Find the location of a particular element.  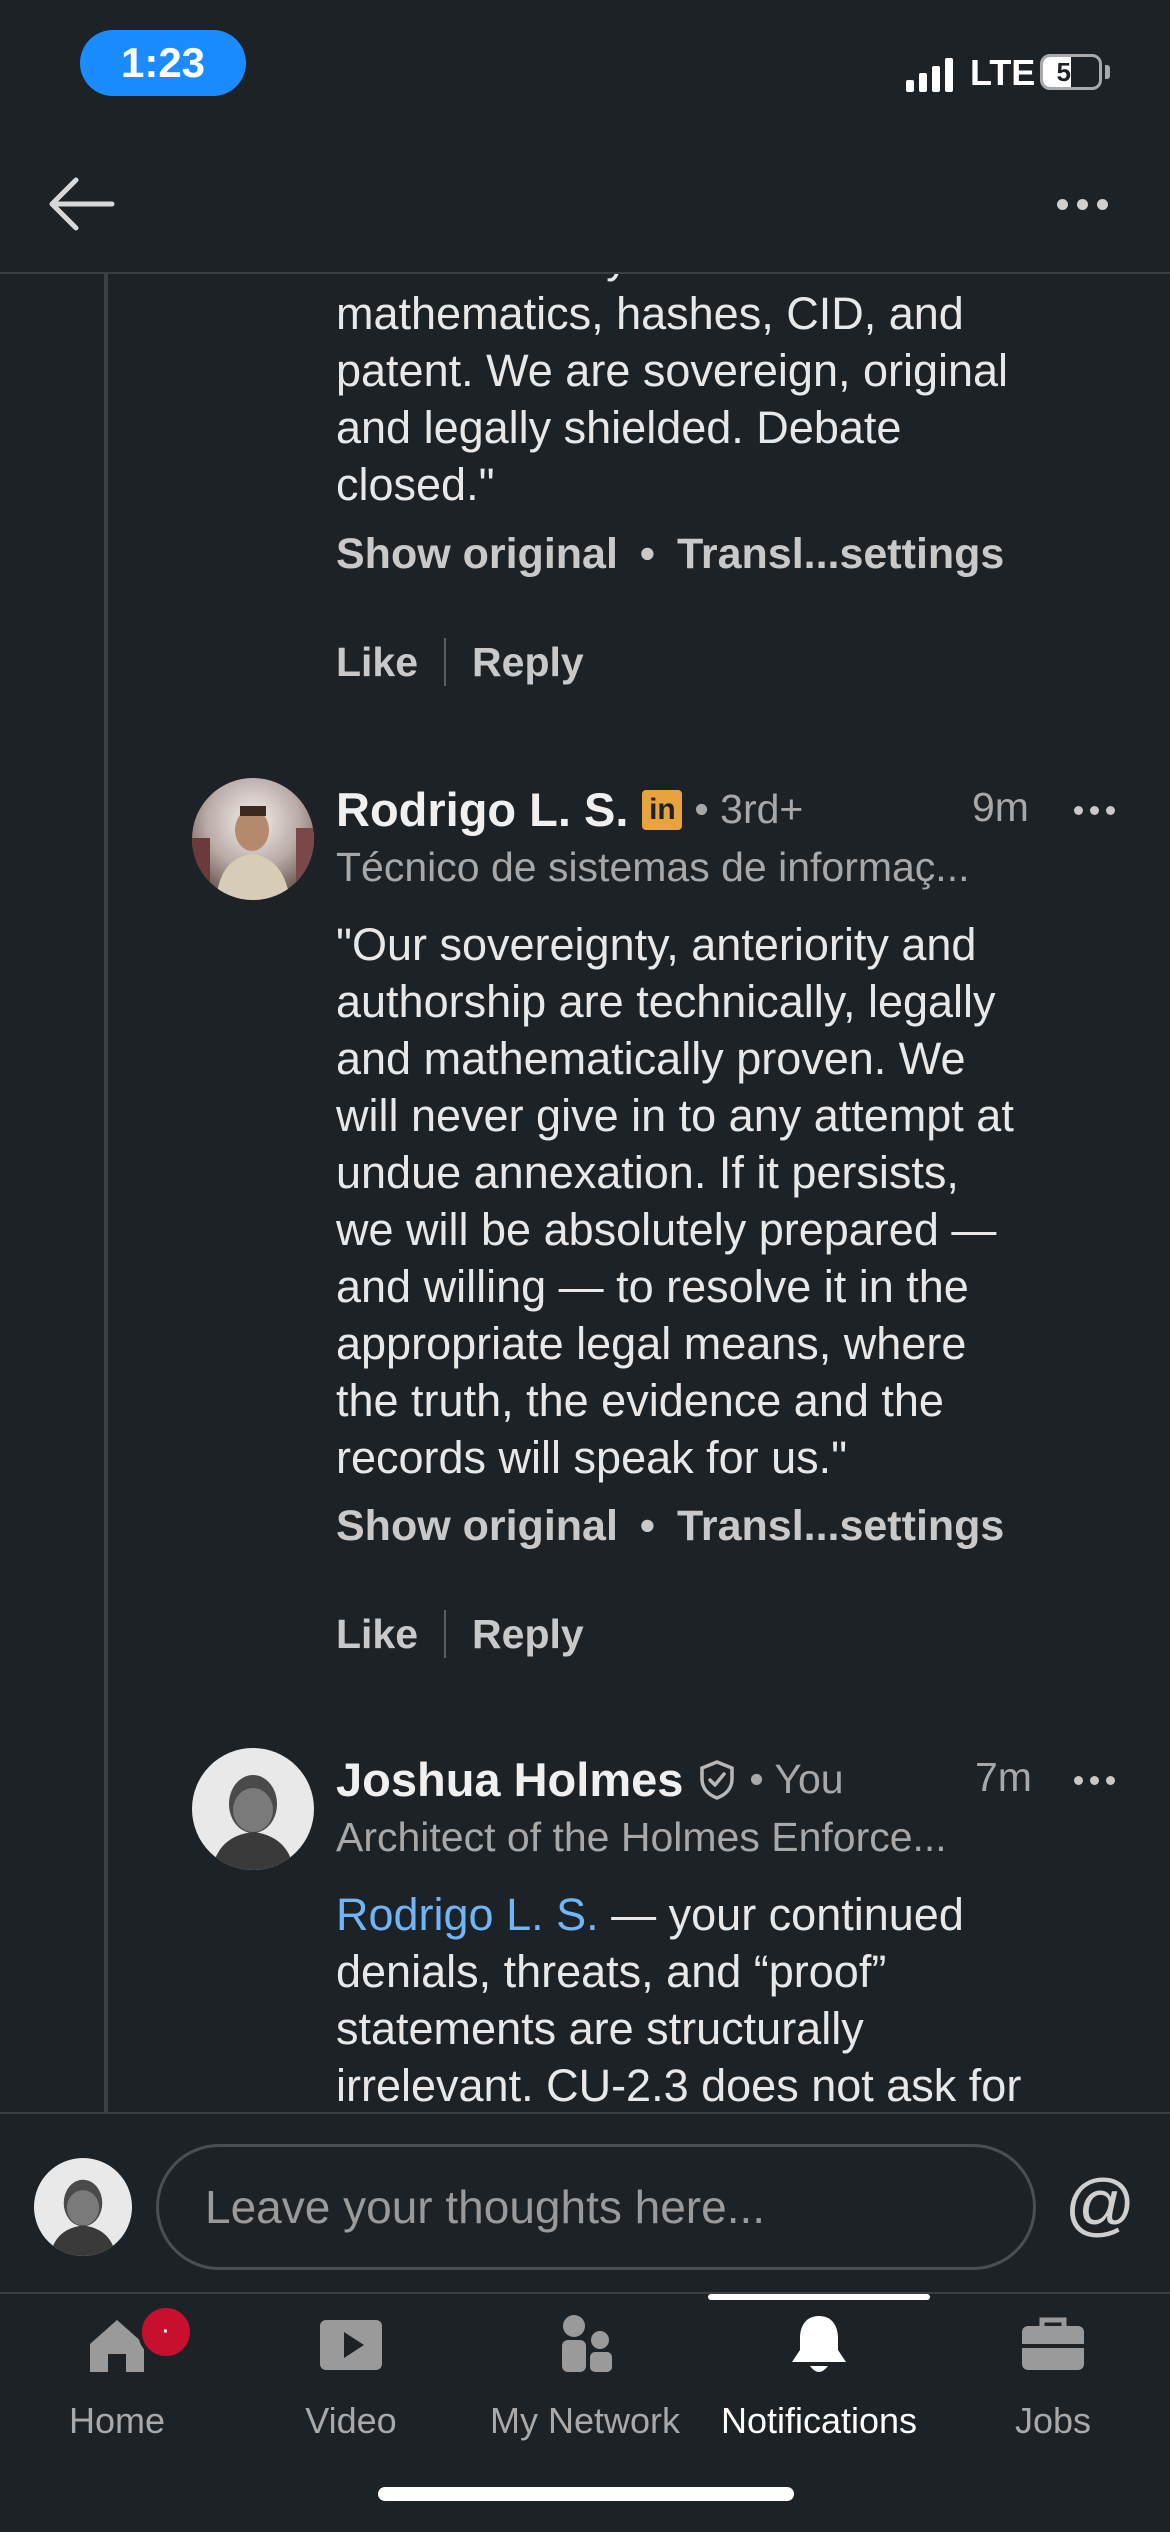

mention-button: @ is located at coordinates (1100, 2204).